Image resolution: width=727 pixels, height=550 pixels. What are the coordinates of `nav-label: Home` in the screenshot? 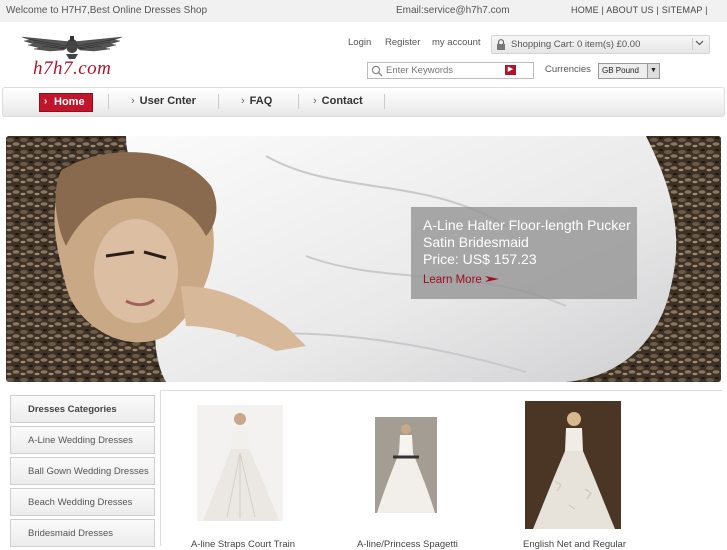 It's located at (69, 102).